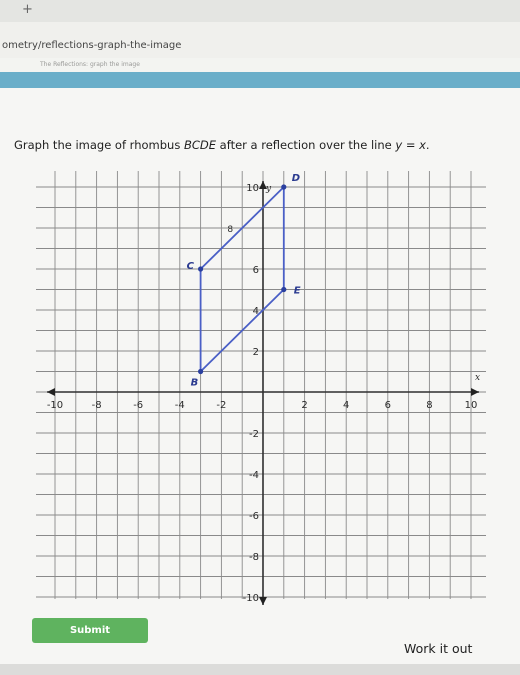 This screenshot has height=675, width=520. What do you see at coordinates (438, 648) in the screenshot?
I see `work-it-out-link: Work it out` at bounding box center [438, 648].